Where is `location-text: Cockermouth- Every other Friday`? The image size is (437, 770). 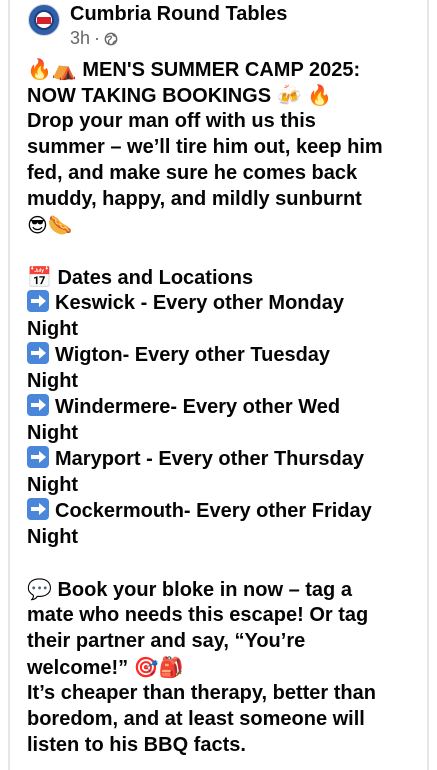 location-text: Cockermouth- Every other Friday is located at coordinates (213, 511).